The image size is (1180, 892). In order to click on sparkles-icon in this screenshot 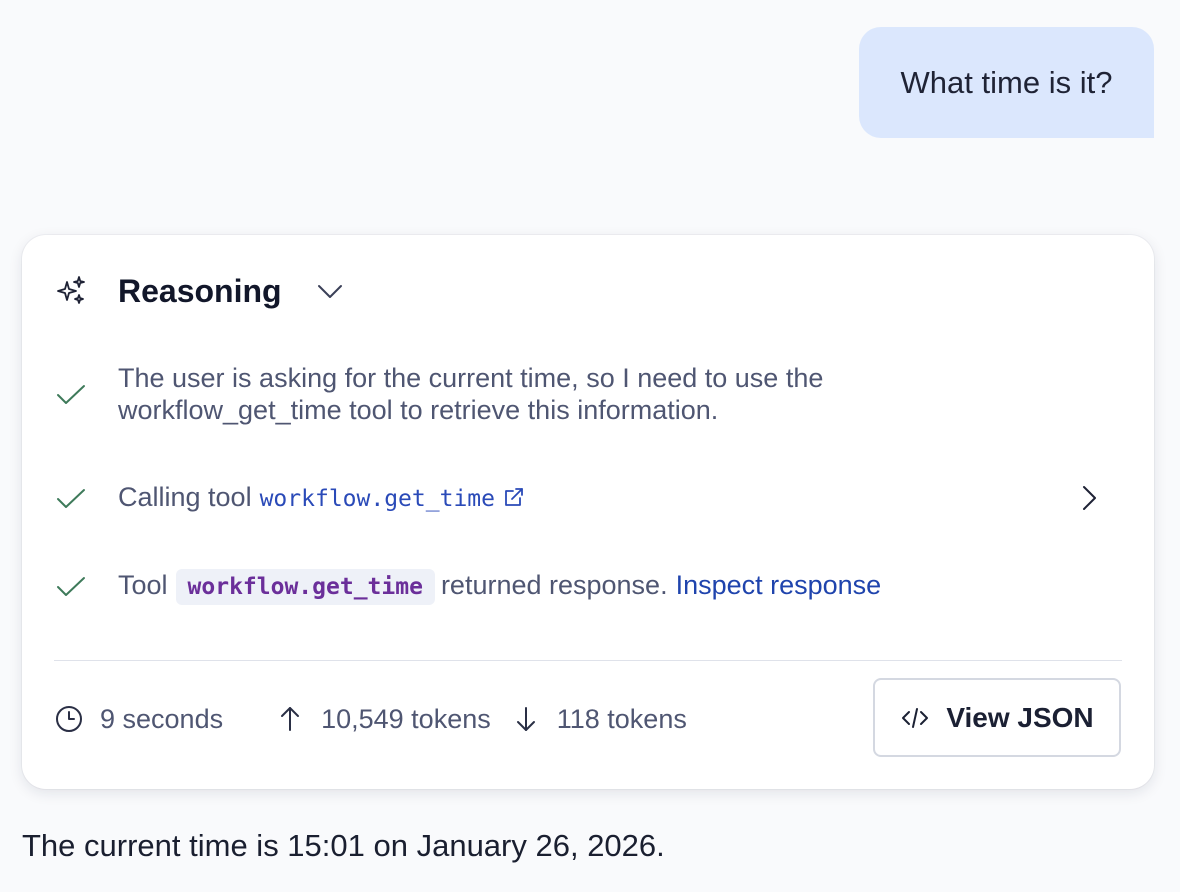, I will do `click(71, 290)`.